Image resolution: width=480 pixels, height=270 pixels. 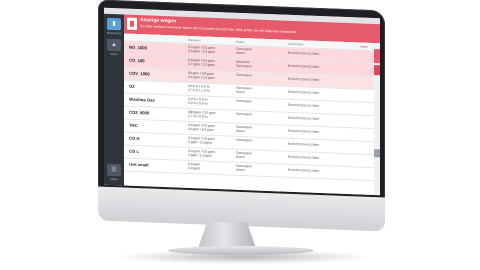 I want to click on column-header: Messwert, so click(x=194, y=40).